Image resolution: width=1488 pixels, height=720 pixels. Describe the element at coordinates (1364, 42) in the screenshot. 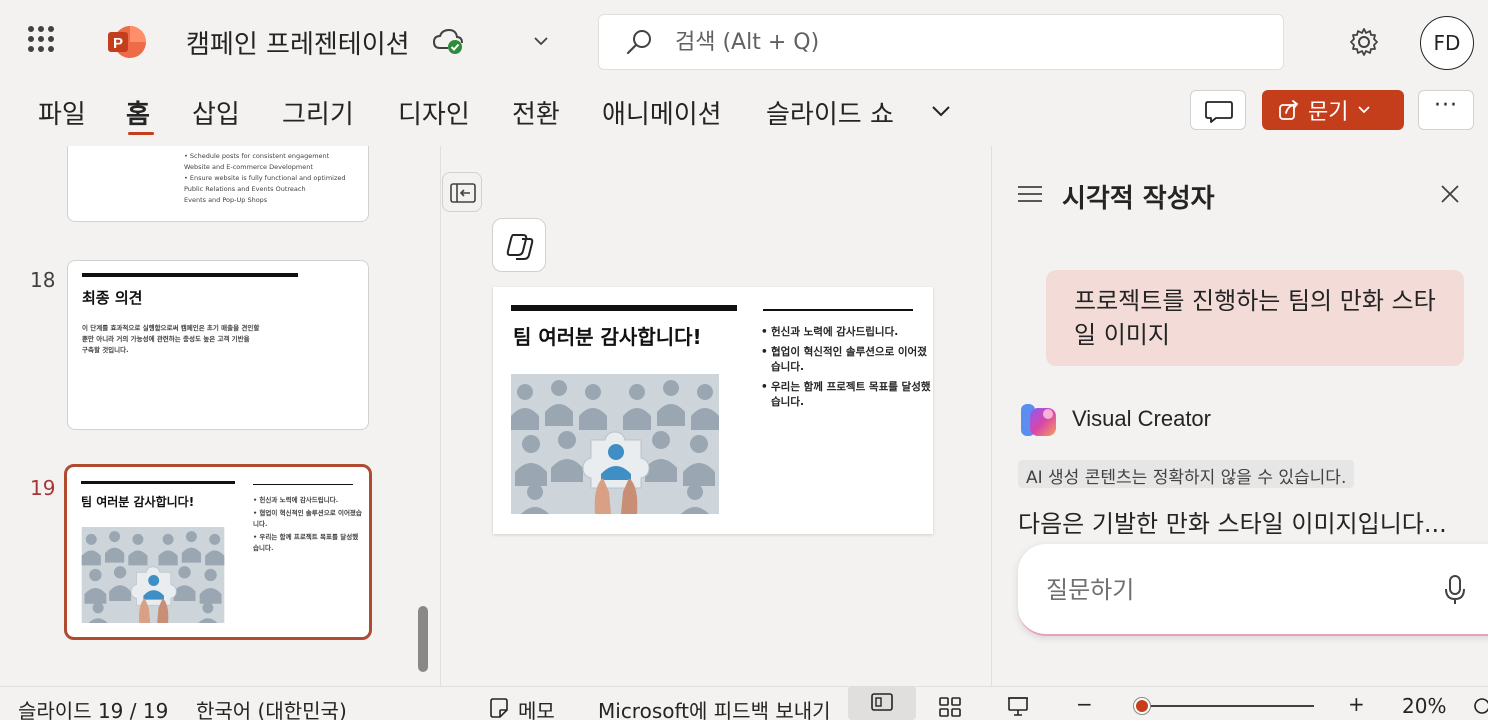

I see `gear-icon` at that location.